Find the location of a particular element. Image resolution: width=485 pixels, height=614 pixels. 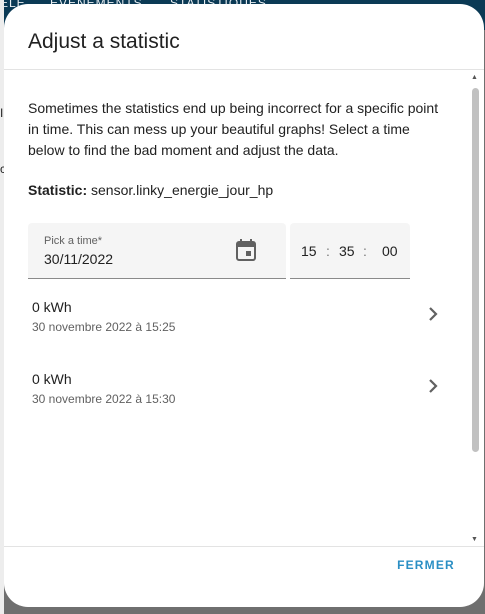

scrollbar-thumb is located at coordinates (475, 270).